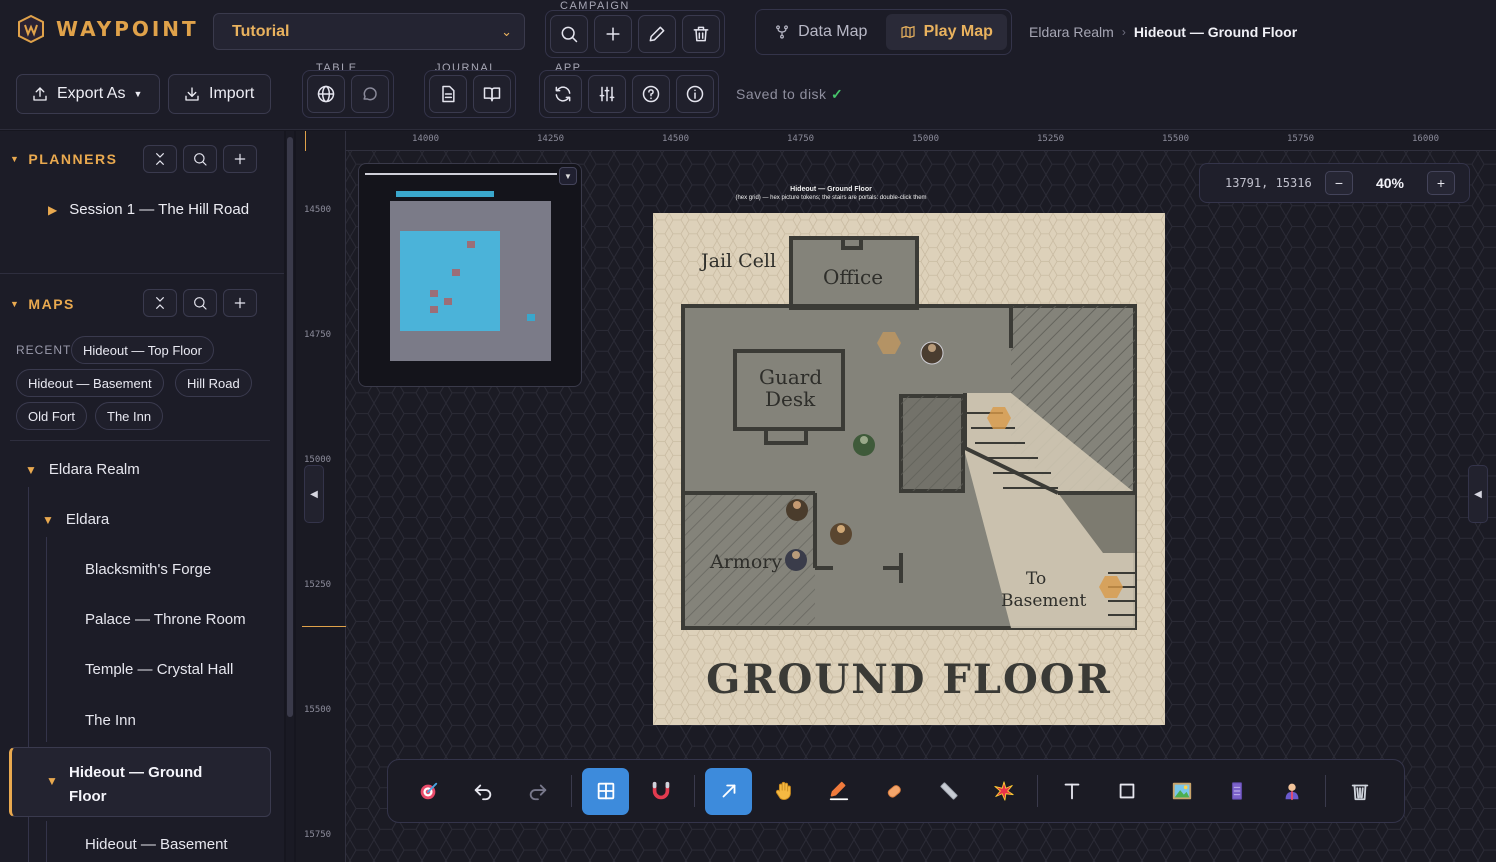  I want to click on collapse-maps-button, so click(160, 303).